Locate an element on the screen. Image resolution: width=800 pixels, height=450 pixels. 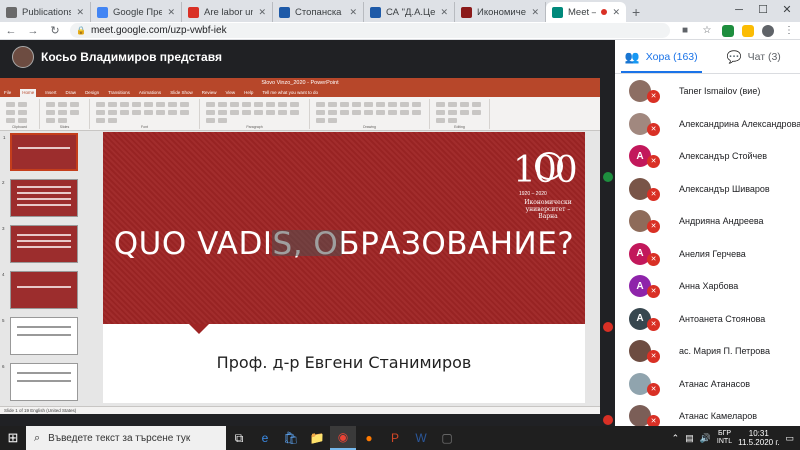
participant-row: А ✕ Анелия Герчева is located at coordinates (707, 254).